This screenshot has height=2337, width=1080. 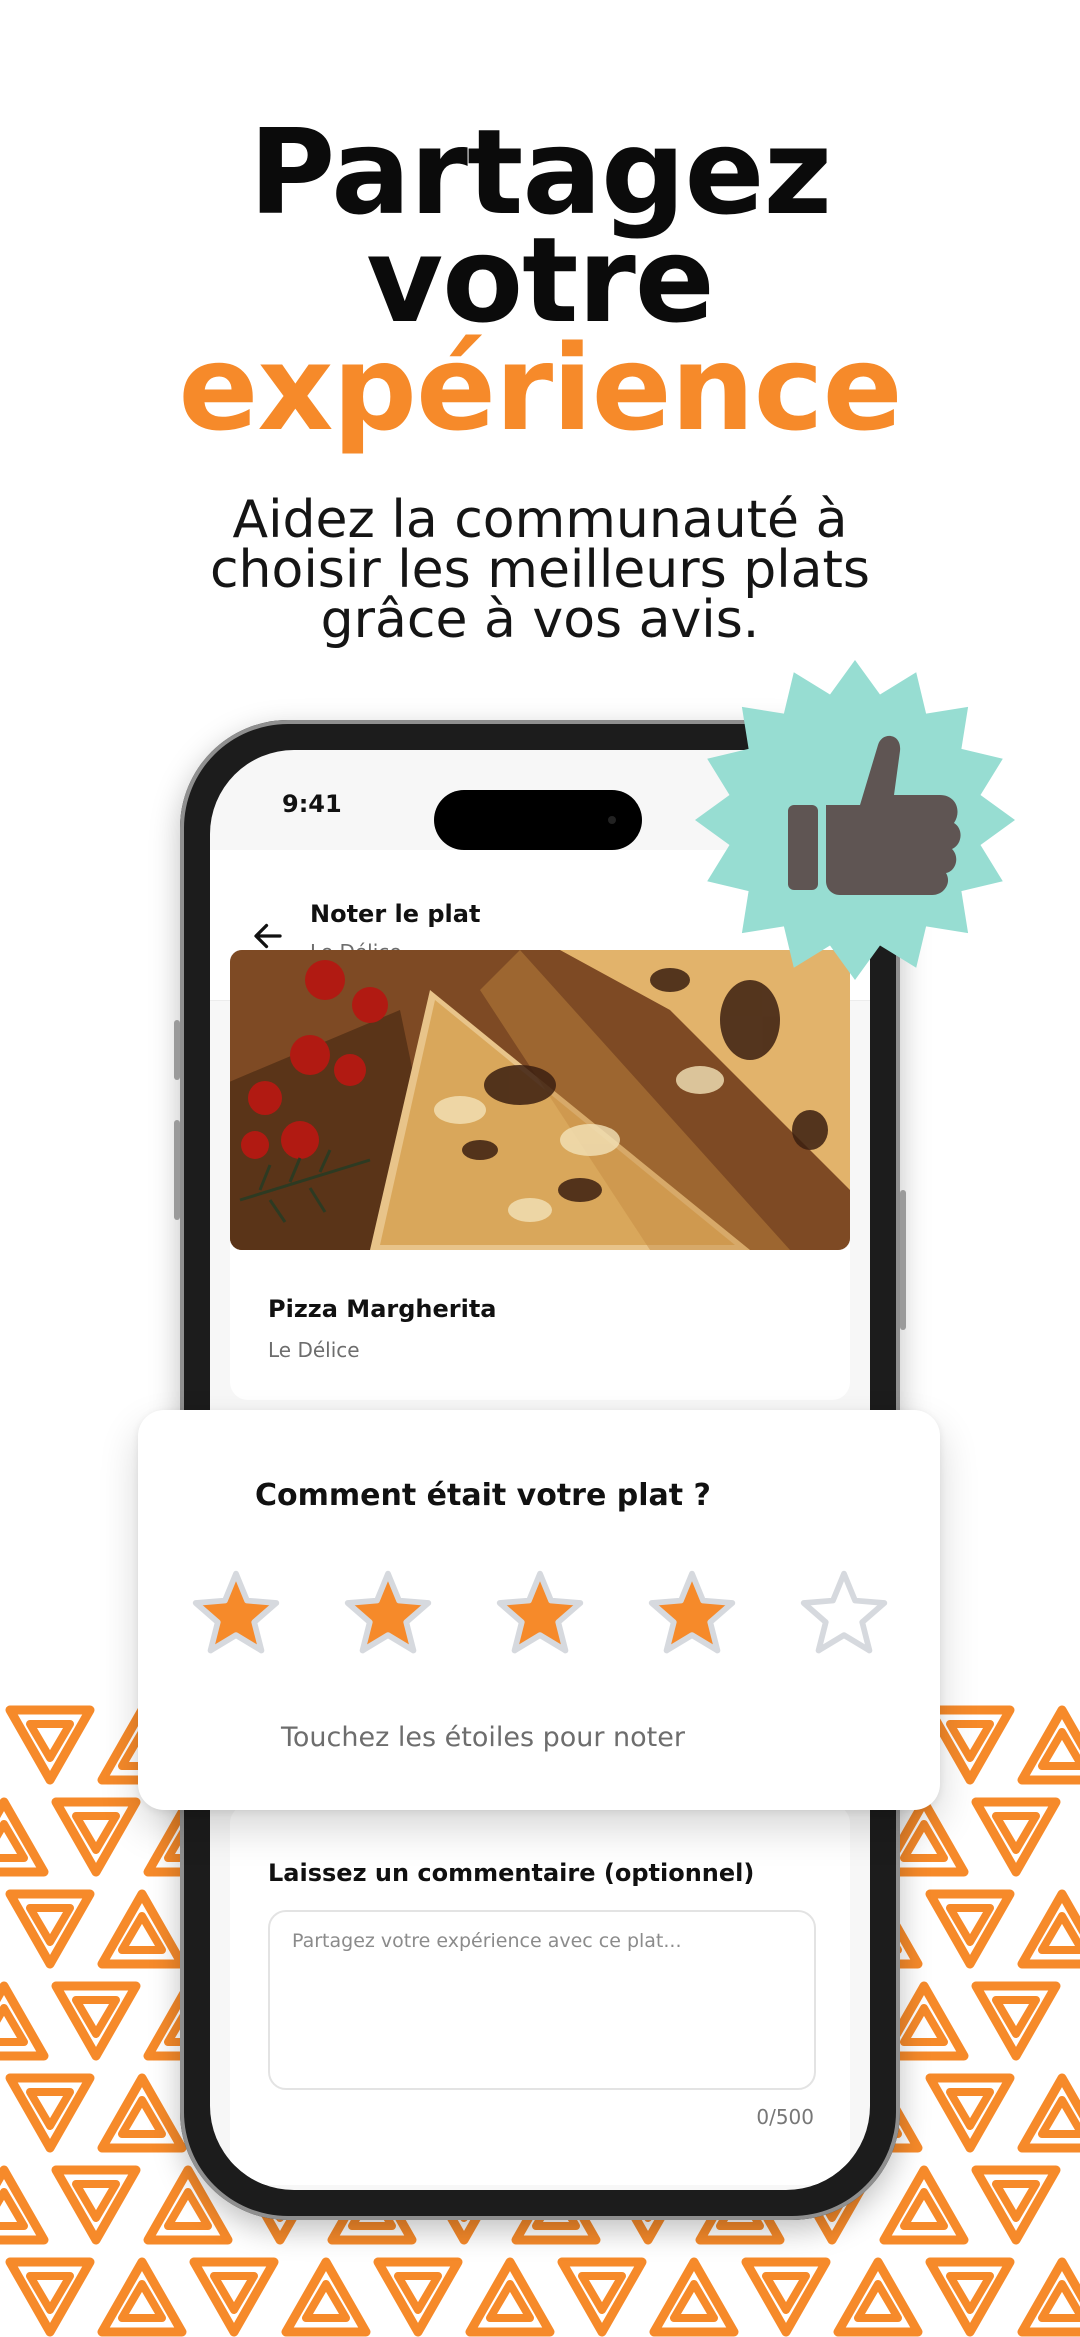 I want to click on dish-card: Pizza Margherita Le Délice, so click(x=540, y=1175).